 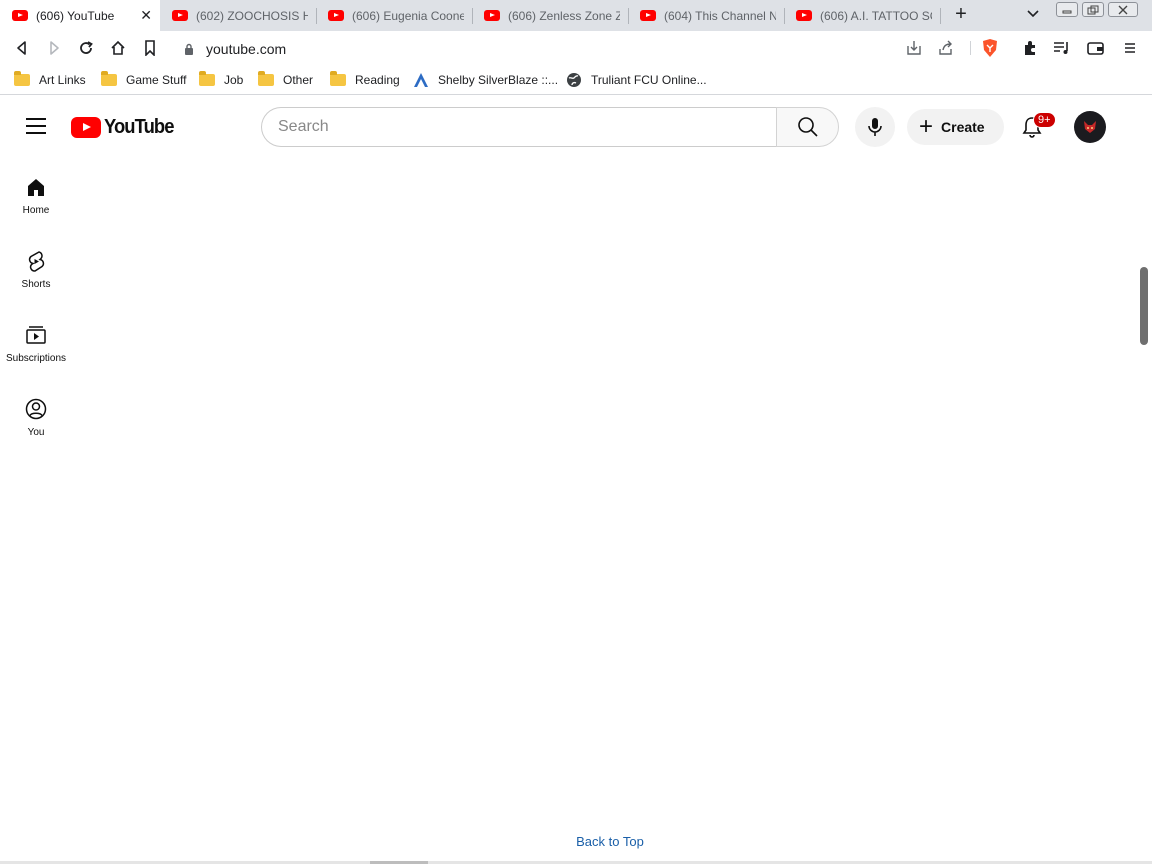 What do you see at coordinates (946, 48) in the screenshot?
I see `share-icon` at bounding box center [946, 48].